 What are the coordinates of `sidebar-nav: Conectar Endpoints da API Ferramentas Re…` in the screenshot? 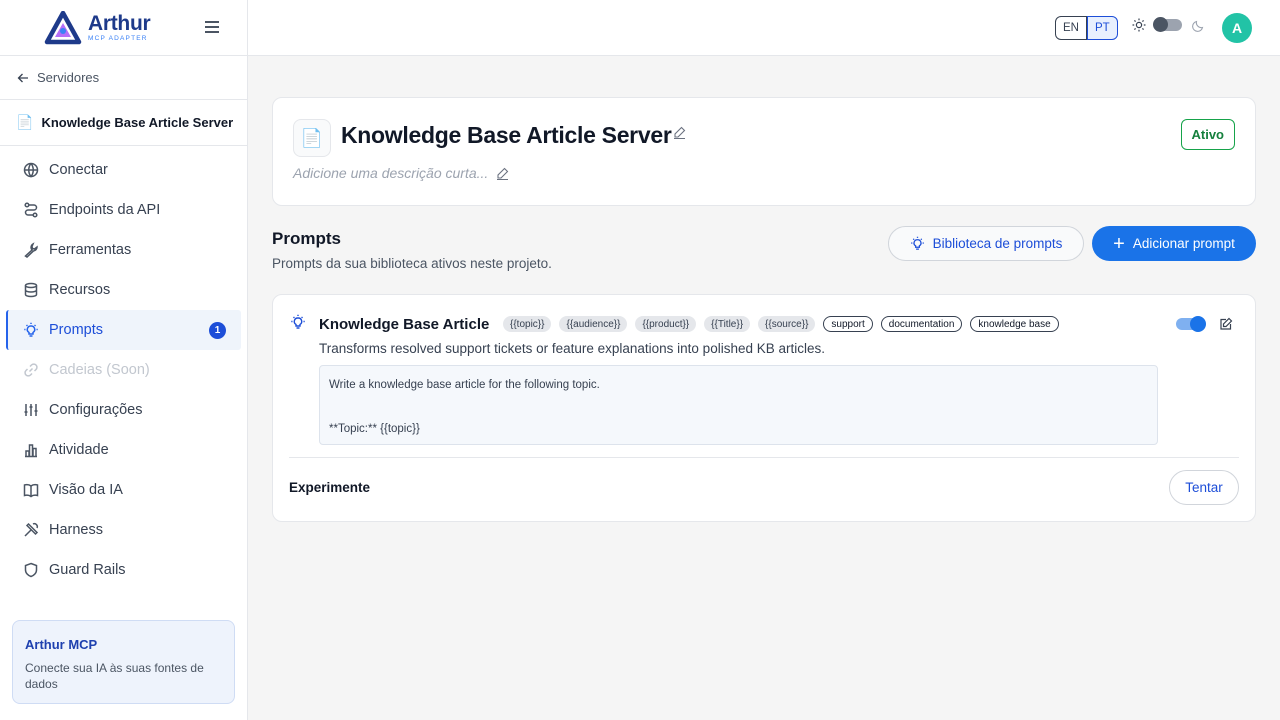 It's located at (123, 368).